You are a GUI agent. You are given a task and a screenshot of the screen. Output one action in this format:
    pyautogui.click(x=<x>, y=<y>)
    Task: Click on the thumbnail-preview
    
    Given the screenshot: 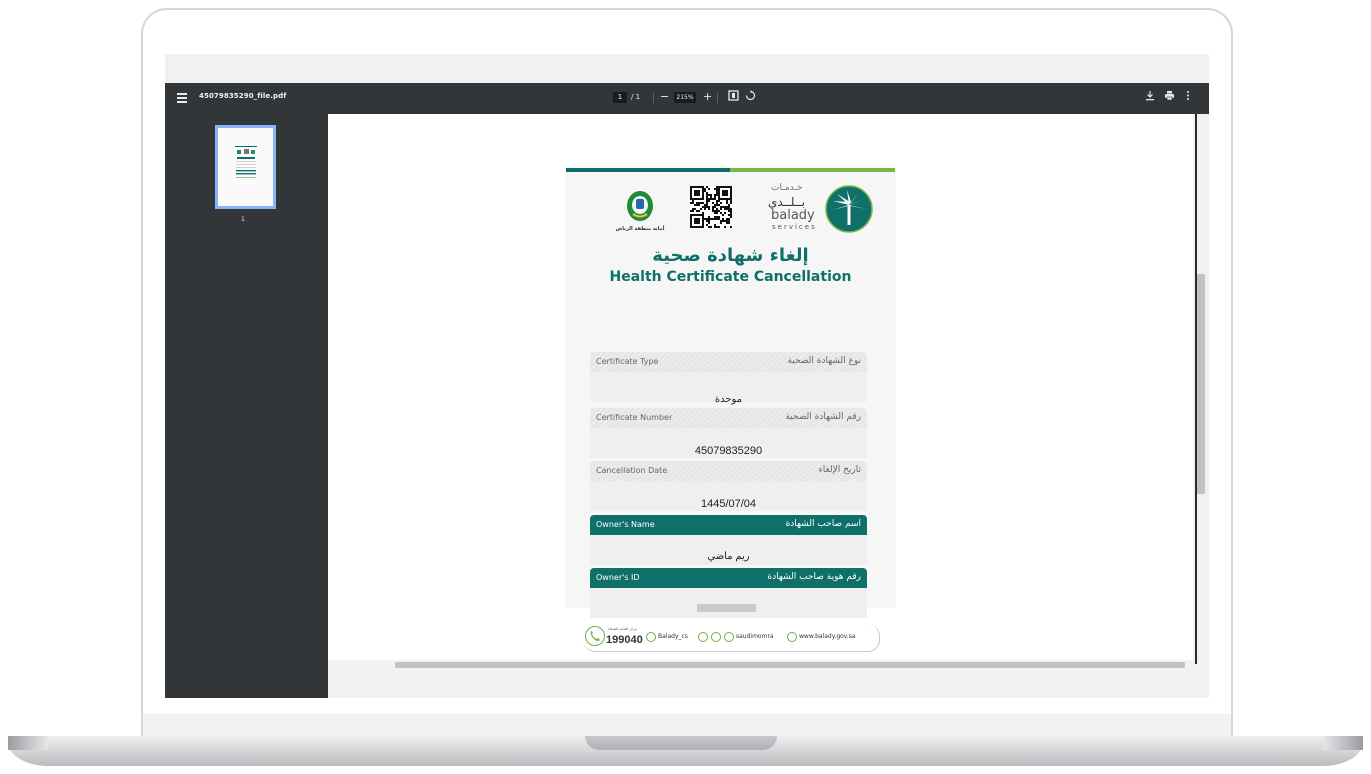 What is the action you would take?
    pyautogui.click(x=246, y=162)
    